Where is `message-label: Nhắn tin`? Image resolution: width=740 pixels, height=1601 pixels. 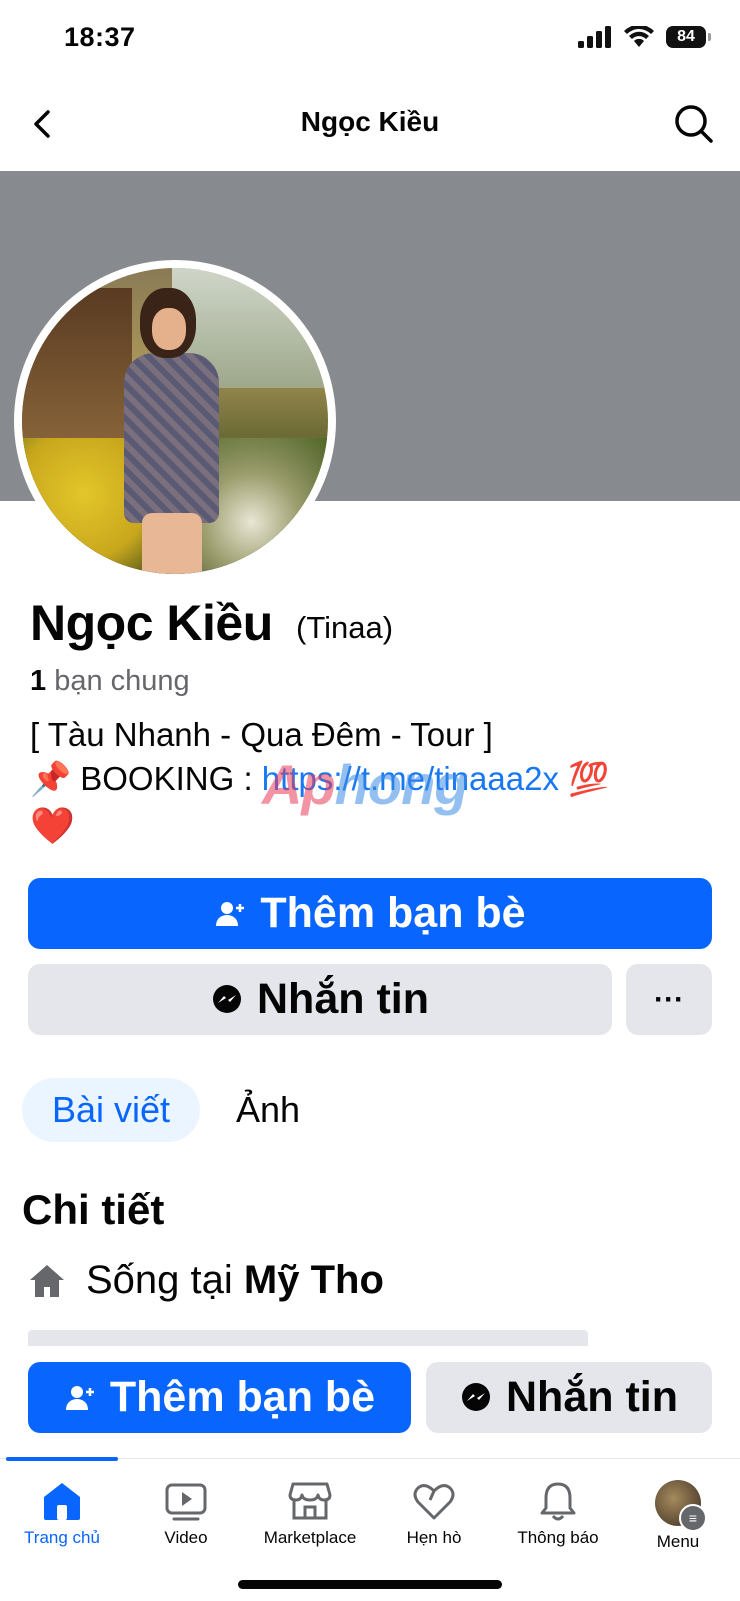
message-label: Nhắn tin is located at coordinates (343, 999).